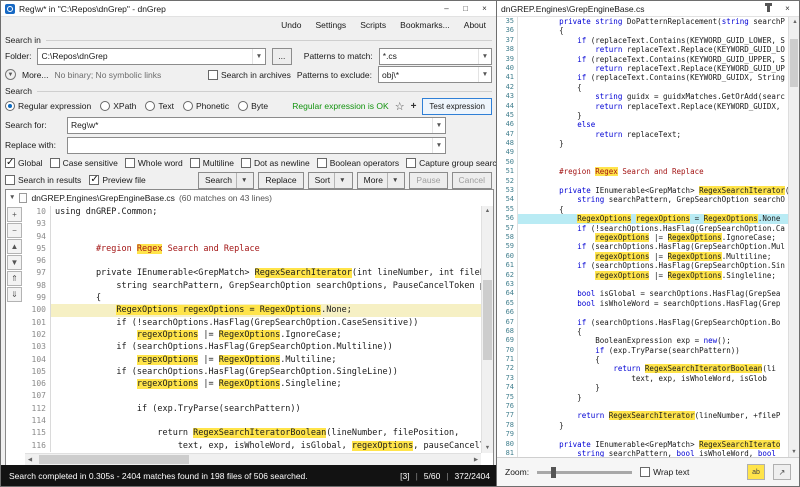  I want to click on search-type-text: Text, so click(159, 106).